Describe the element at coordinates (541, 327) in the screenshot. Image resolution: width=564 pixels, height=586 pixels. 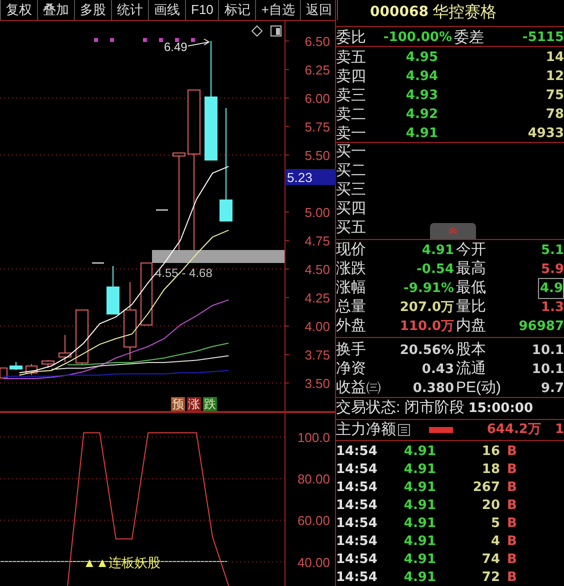
I see `quote-value: 96987` at that location.